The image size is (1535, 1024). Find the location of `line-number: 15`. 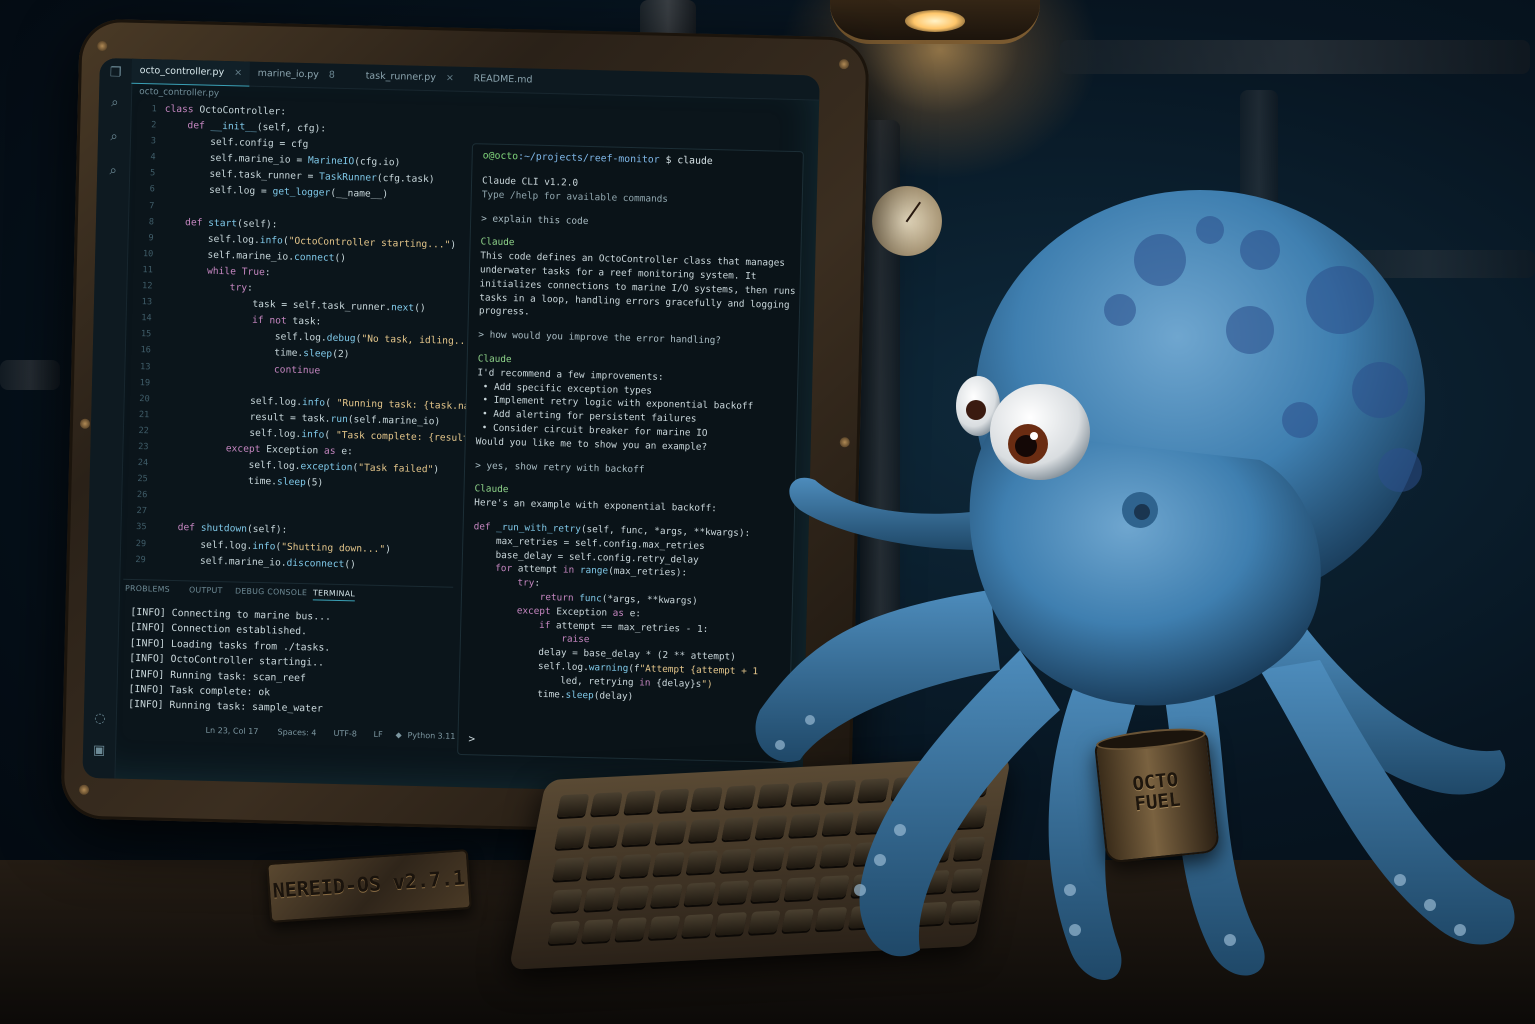

line-number: 15 is located at coordinates (146, 334).